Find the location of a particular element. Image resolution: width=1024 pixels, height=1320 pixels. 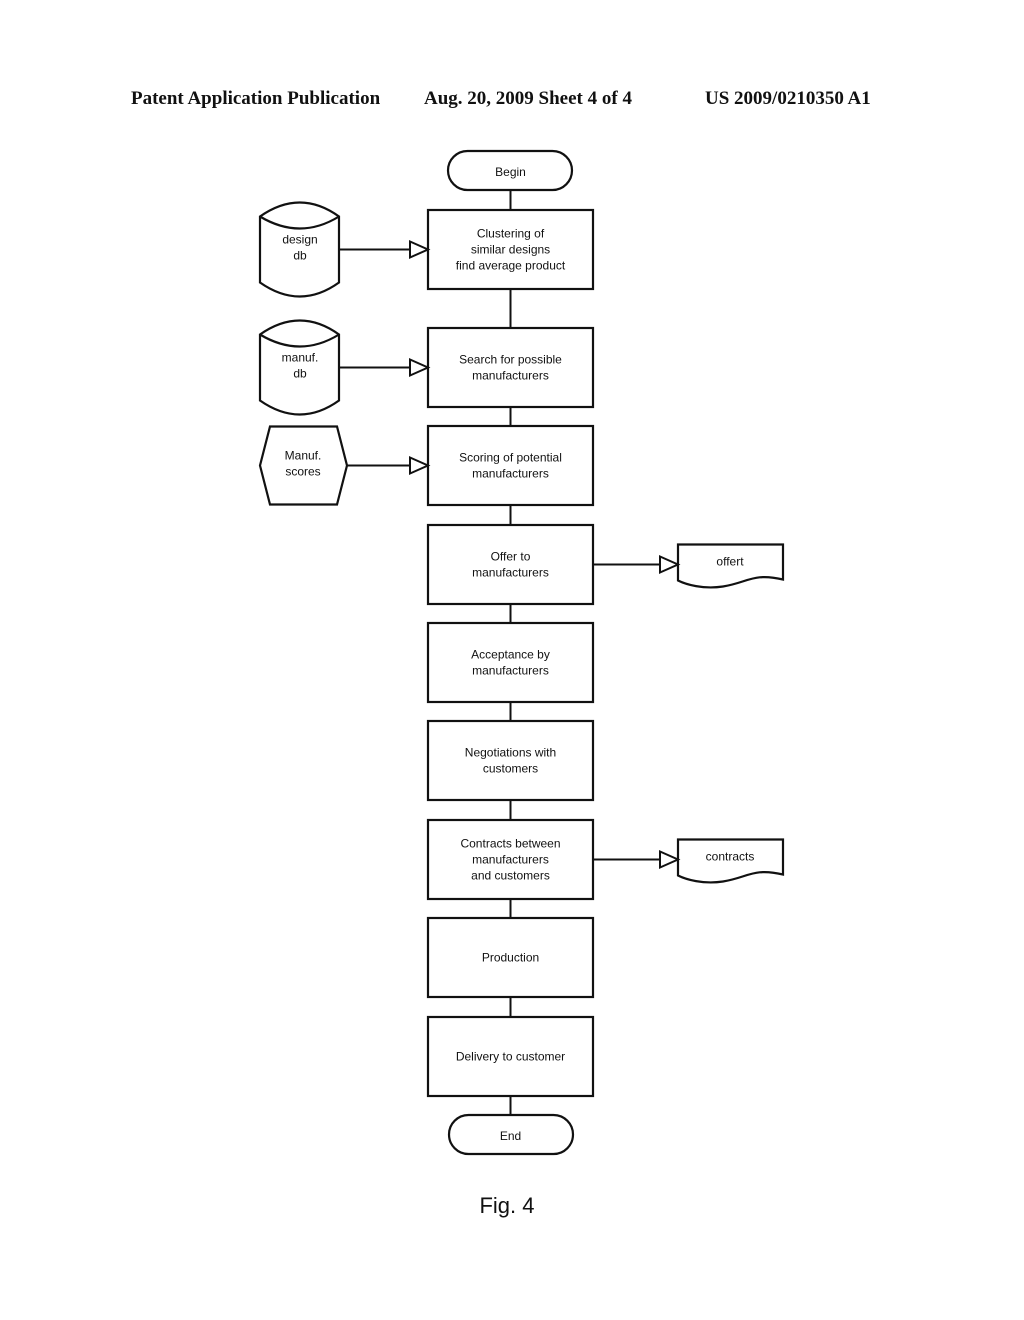

input-manuf-db: manuf. db is located at coordinates (299, 367).